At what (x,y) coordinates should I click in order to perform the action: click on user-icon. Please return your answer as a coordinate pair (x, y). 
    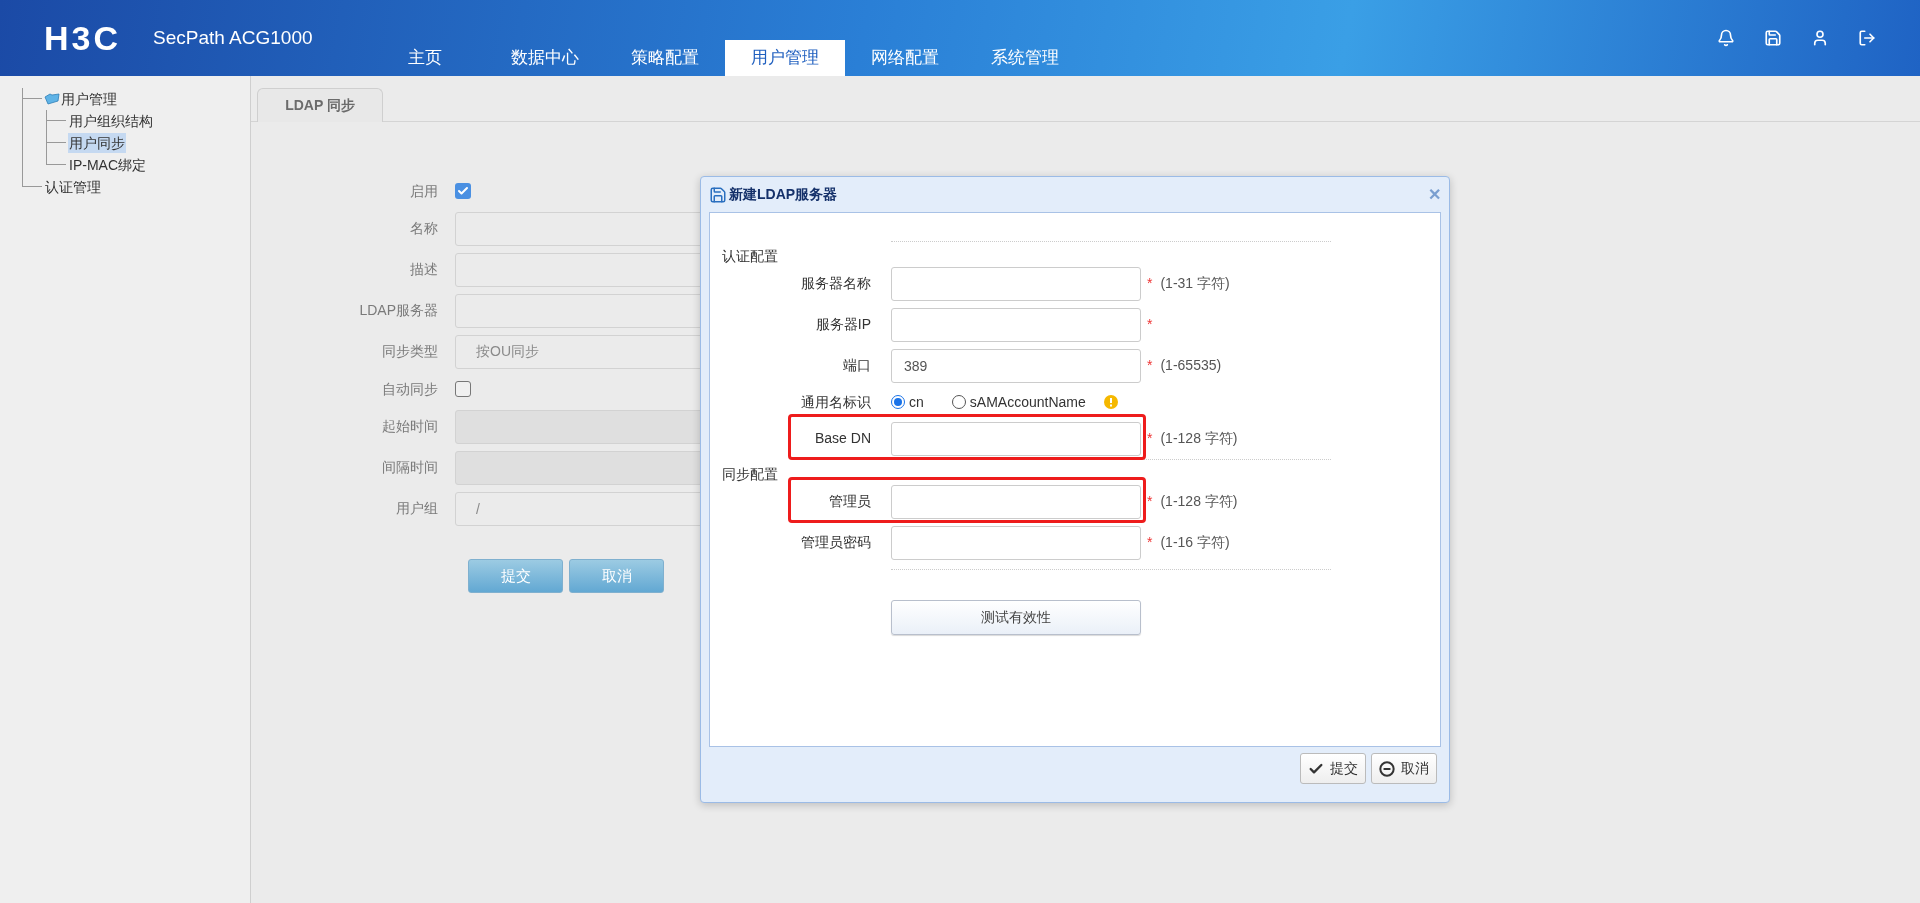
    Looking at the image, I should click on (1820, 38).